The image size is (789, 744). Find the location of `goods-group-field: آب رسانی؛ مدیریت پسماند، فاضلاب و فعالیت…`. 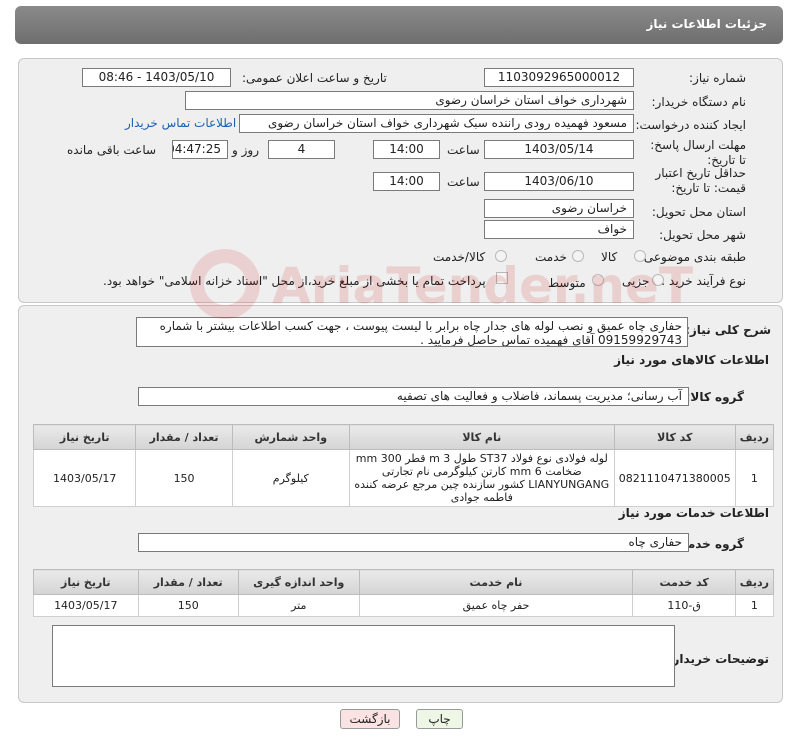

goods-group-field: آب رسانی؛ مدیریت پسماند، فاضلاب و فعالیت… is located at coordinates (413, 396).